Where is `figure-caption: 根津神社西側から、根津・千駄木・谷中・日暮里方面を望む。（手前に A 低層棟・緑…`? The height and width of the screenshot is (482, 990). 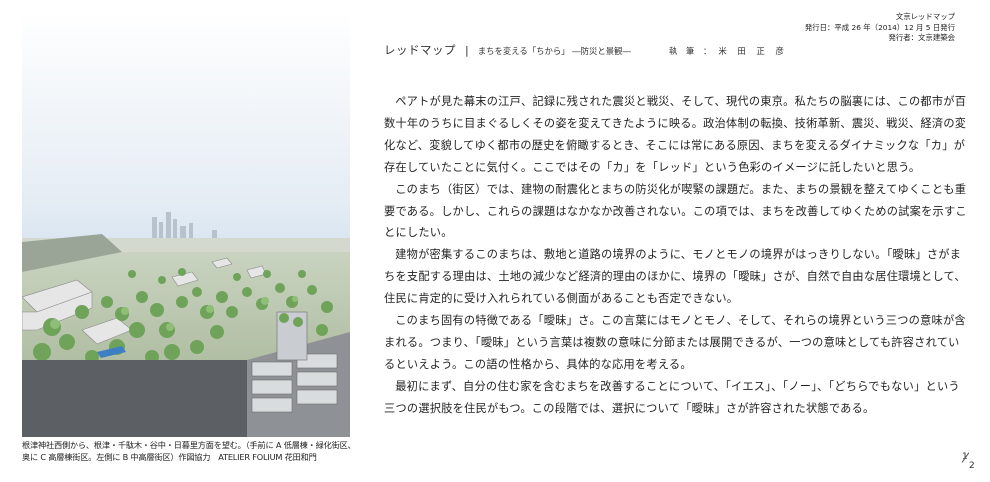 figure-caption: 根津神社西側から、根津・千駄木・谷中・日暮里方面を望む。（手前に A 低層棟・緑… is located at coordinates (192, 451).